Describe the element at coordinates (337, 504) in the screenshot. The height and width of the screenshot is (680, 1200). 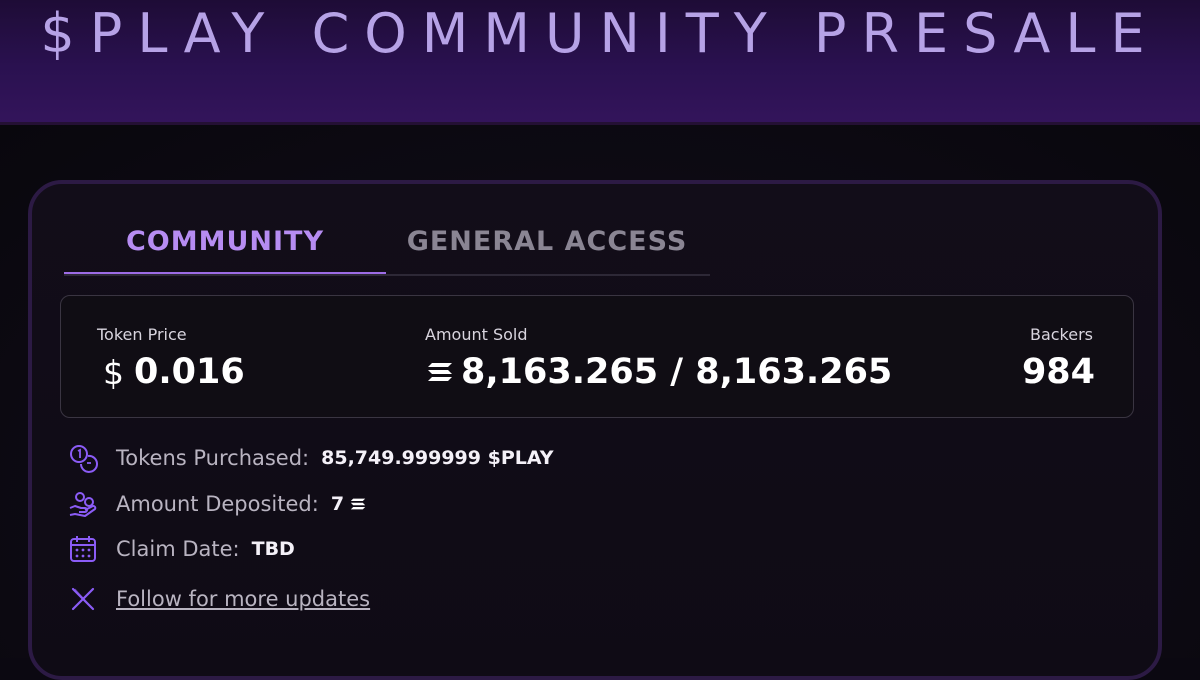
I see `amount-deposited-number: 7` at that location.